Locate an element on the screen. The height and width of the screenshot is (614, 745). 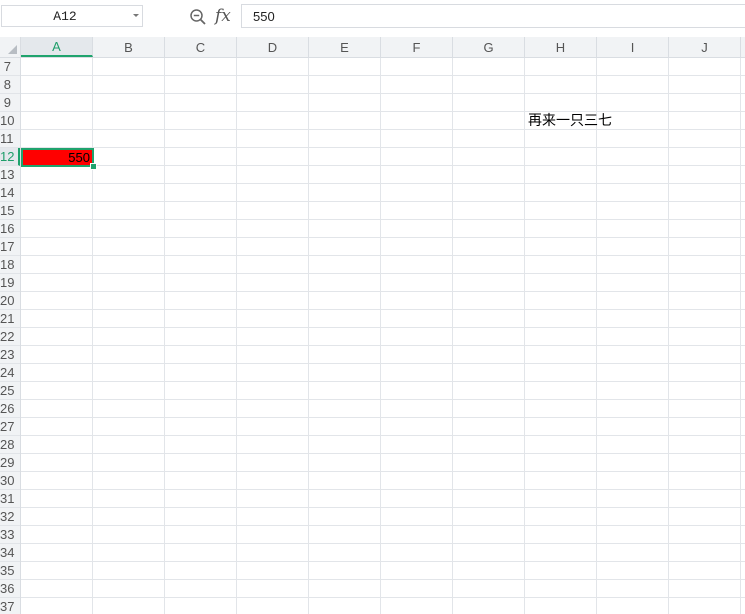
chevron-down-icon is located at coordinates (136, 15).